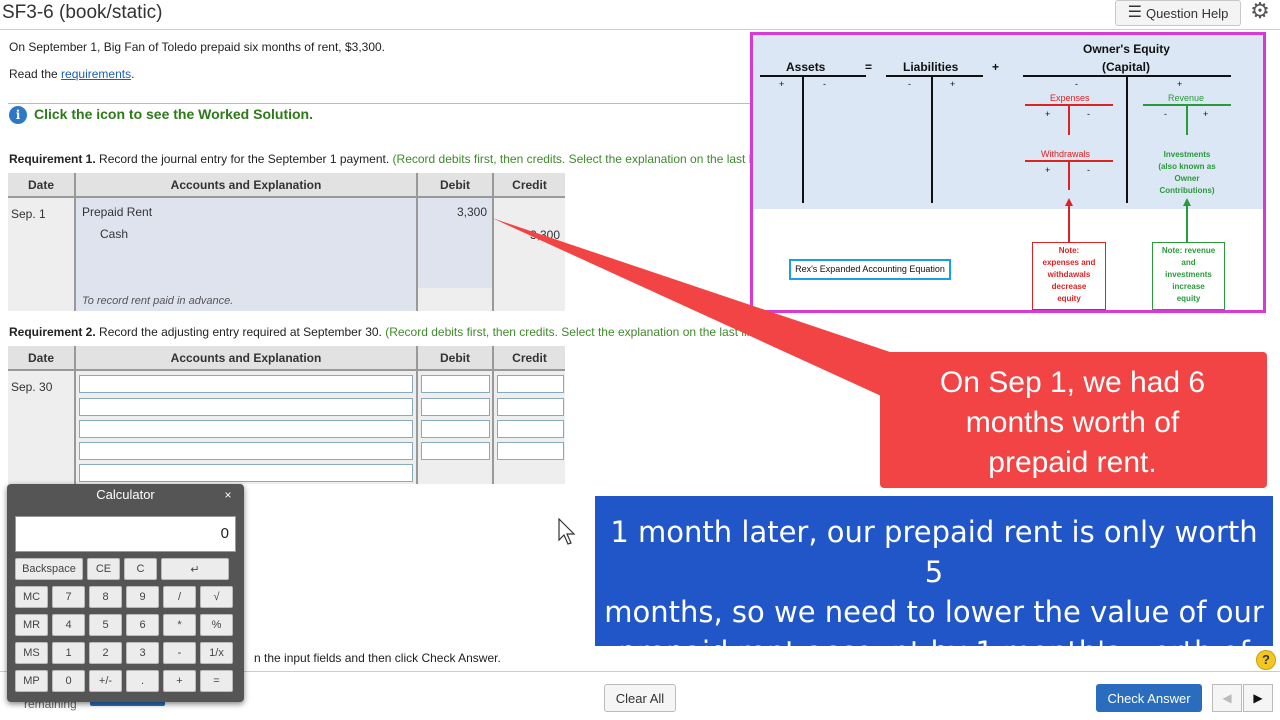 This screenshot has height=720, width=1280. What do you see at coordinates (31, 653) in the screenshot?
I see `calc-key: MS` at bounding box center [31, 653].